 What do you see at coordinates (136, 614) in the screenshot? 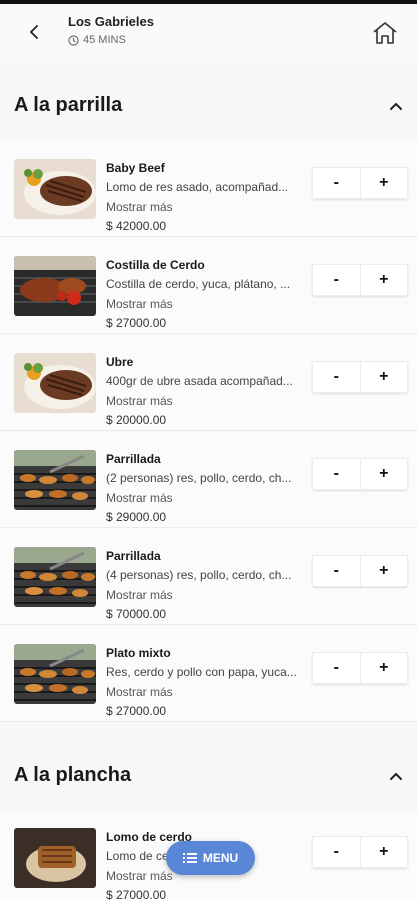
I see `item-price: $ 70000.00` at bounding box center [136, 614].